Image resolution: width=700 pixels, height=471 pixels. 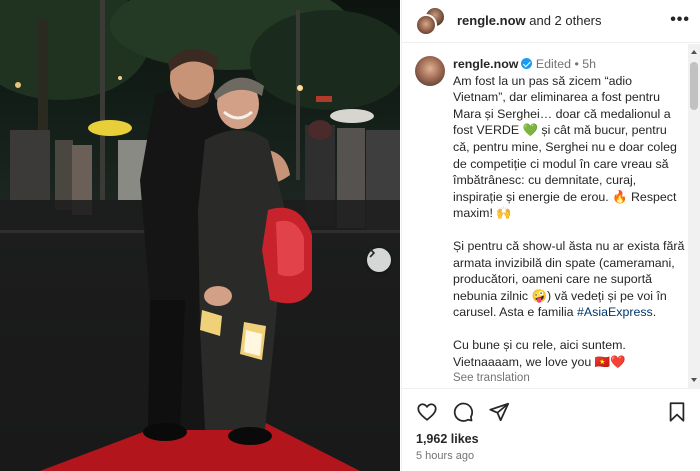 I want to click on chevron-right-icon, so click(x=372, y=253).